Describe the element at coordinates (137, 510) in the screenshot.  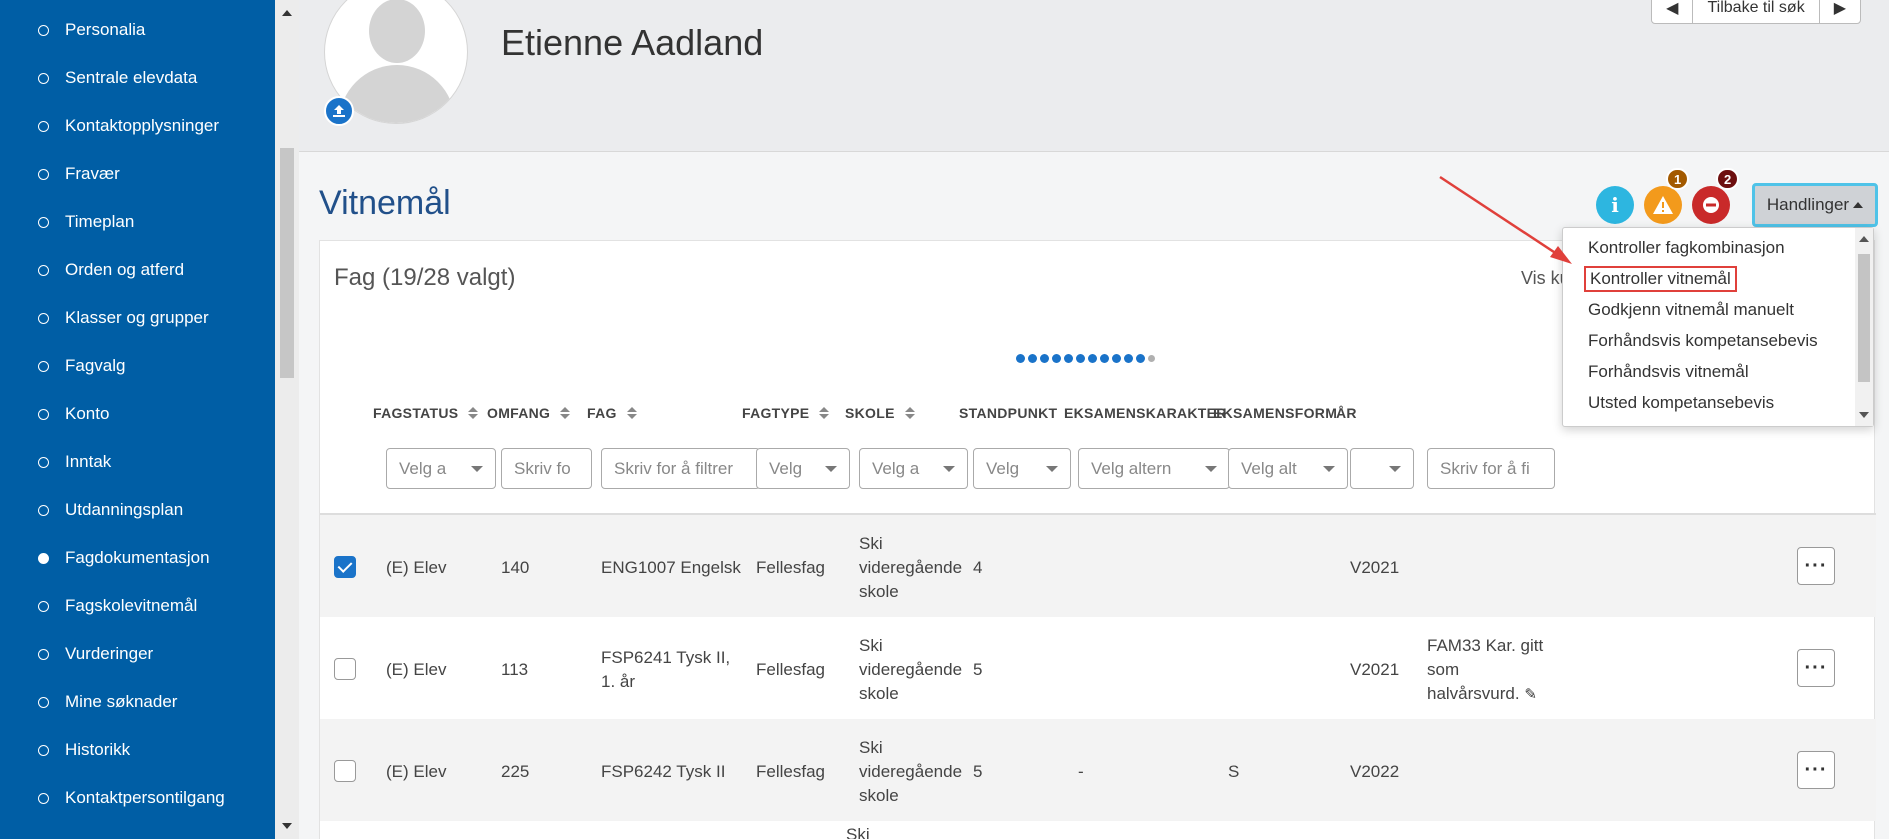
I see `sidebar-item-utdanningsplan: Utdanningsplan` at that location.